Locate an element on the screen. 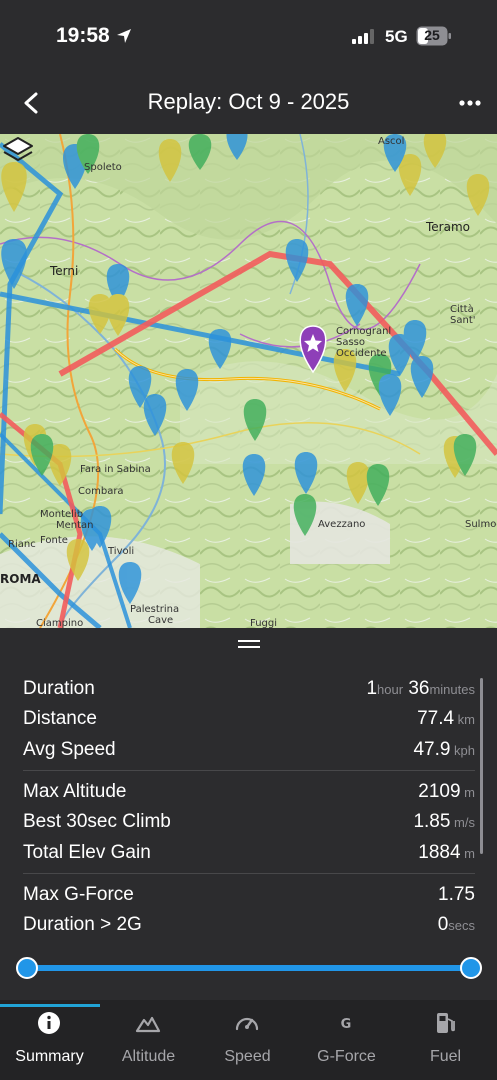 This screenshot has height=1080, width=497. svg-text: G is located at coordinates (346, 1024).